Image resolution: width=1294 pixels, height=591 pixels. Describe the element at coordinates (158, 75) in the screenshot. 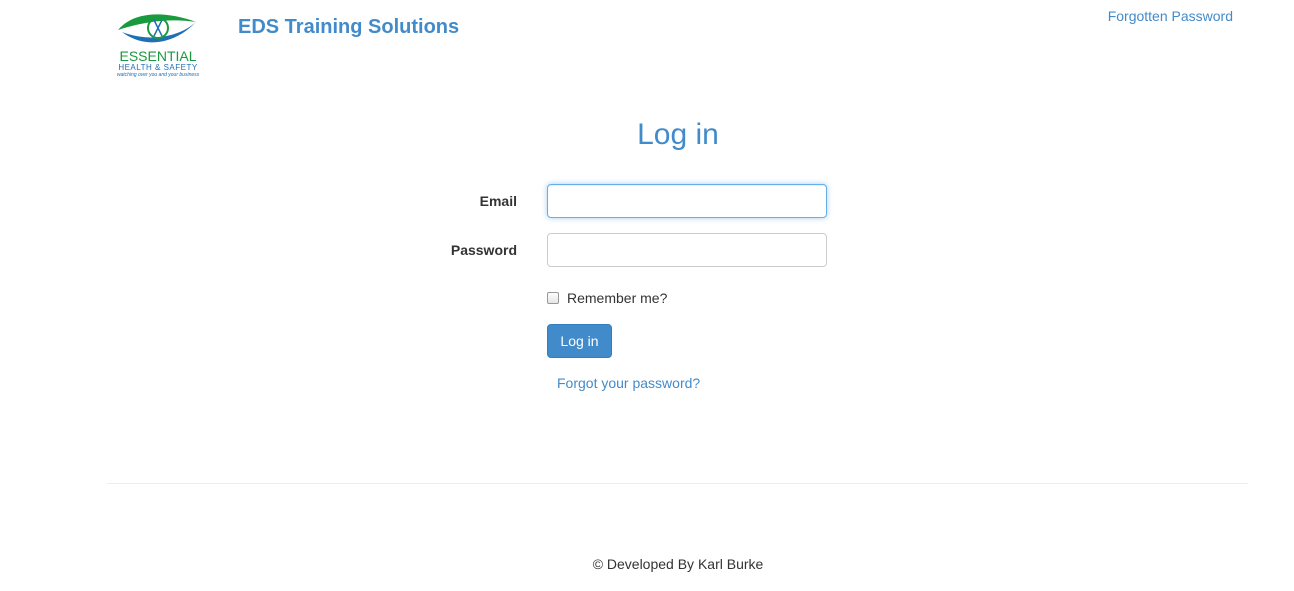

I see `logo-tagline: watching over you and your business` at that location.